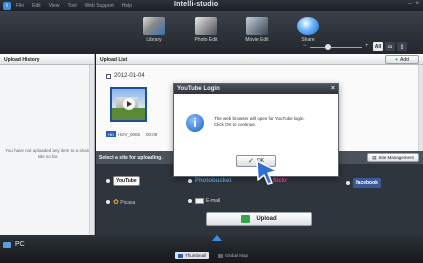 The image size is (423, 263). Describe the element at coordinates (111, 134) in the screenshot. I see `hd-badge: HD` at that location.